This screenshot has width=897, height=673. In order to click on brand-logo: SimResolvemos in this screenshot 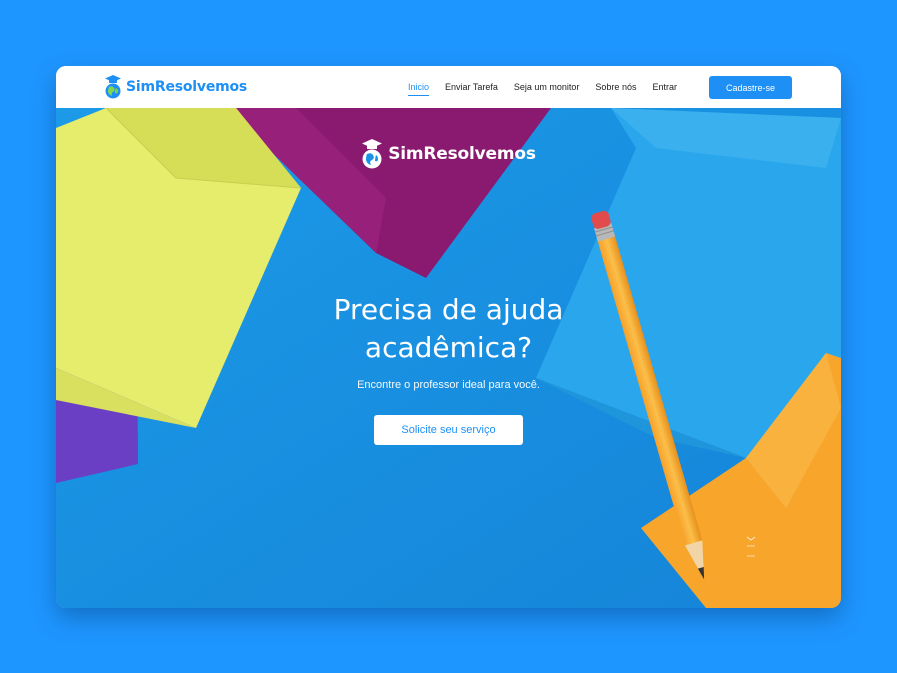, I will do `click(175, 87)`.